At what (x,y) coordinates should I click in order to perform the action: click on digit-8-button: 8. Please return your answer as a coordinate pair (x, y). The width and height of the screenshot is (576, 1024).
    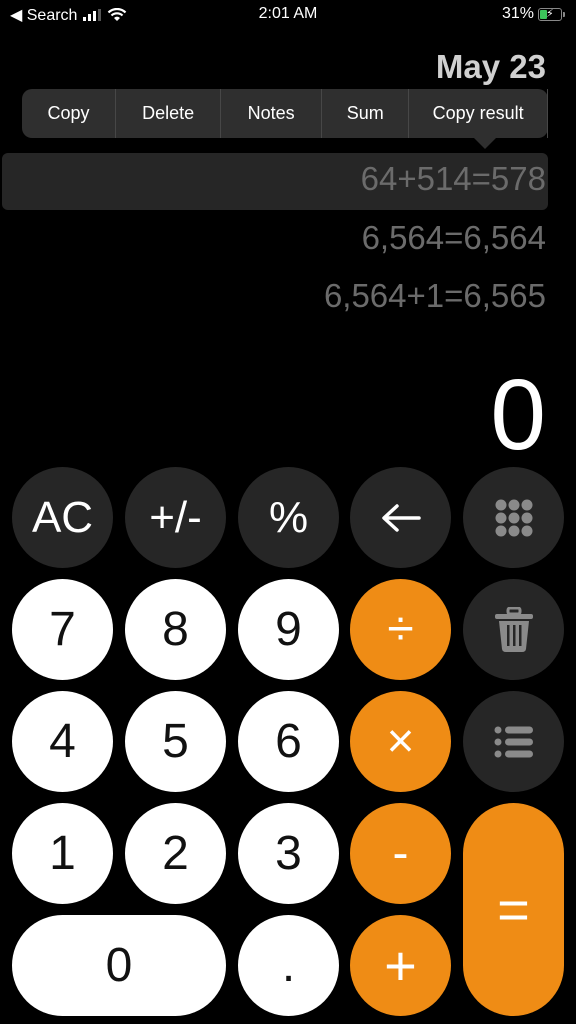
    Looking at the image, I should click on (175, 629).